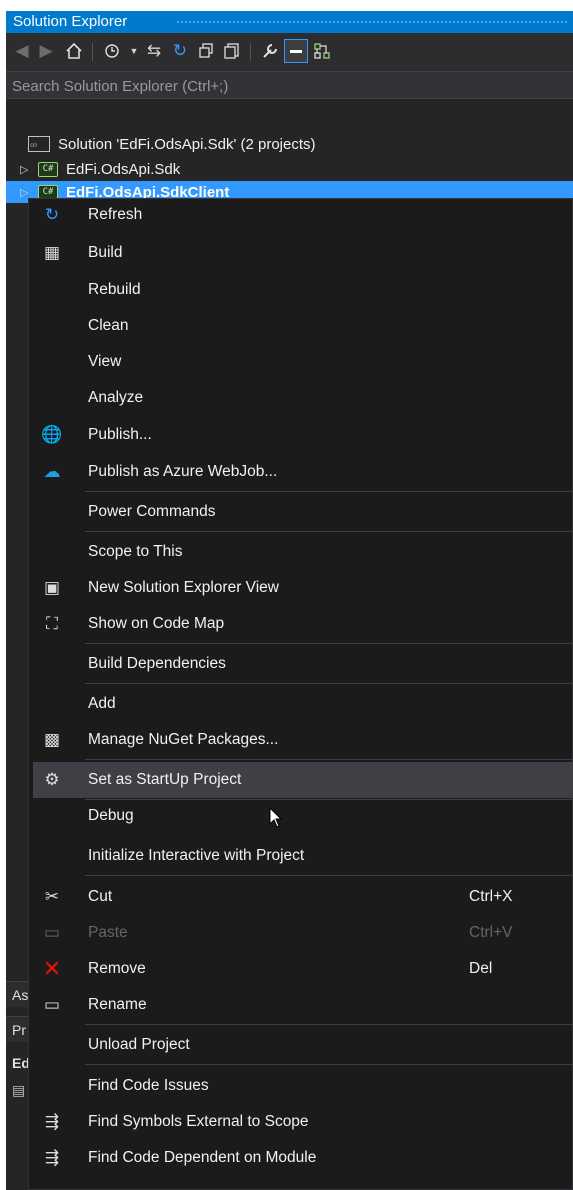  Describe the element at coordinates (108, 325) in the screenshot. I see `menu-item-label: Clean` at that location.